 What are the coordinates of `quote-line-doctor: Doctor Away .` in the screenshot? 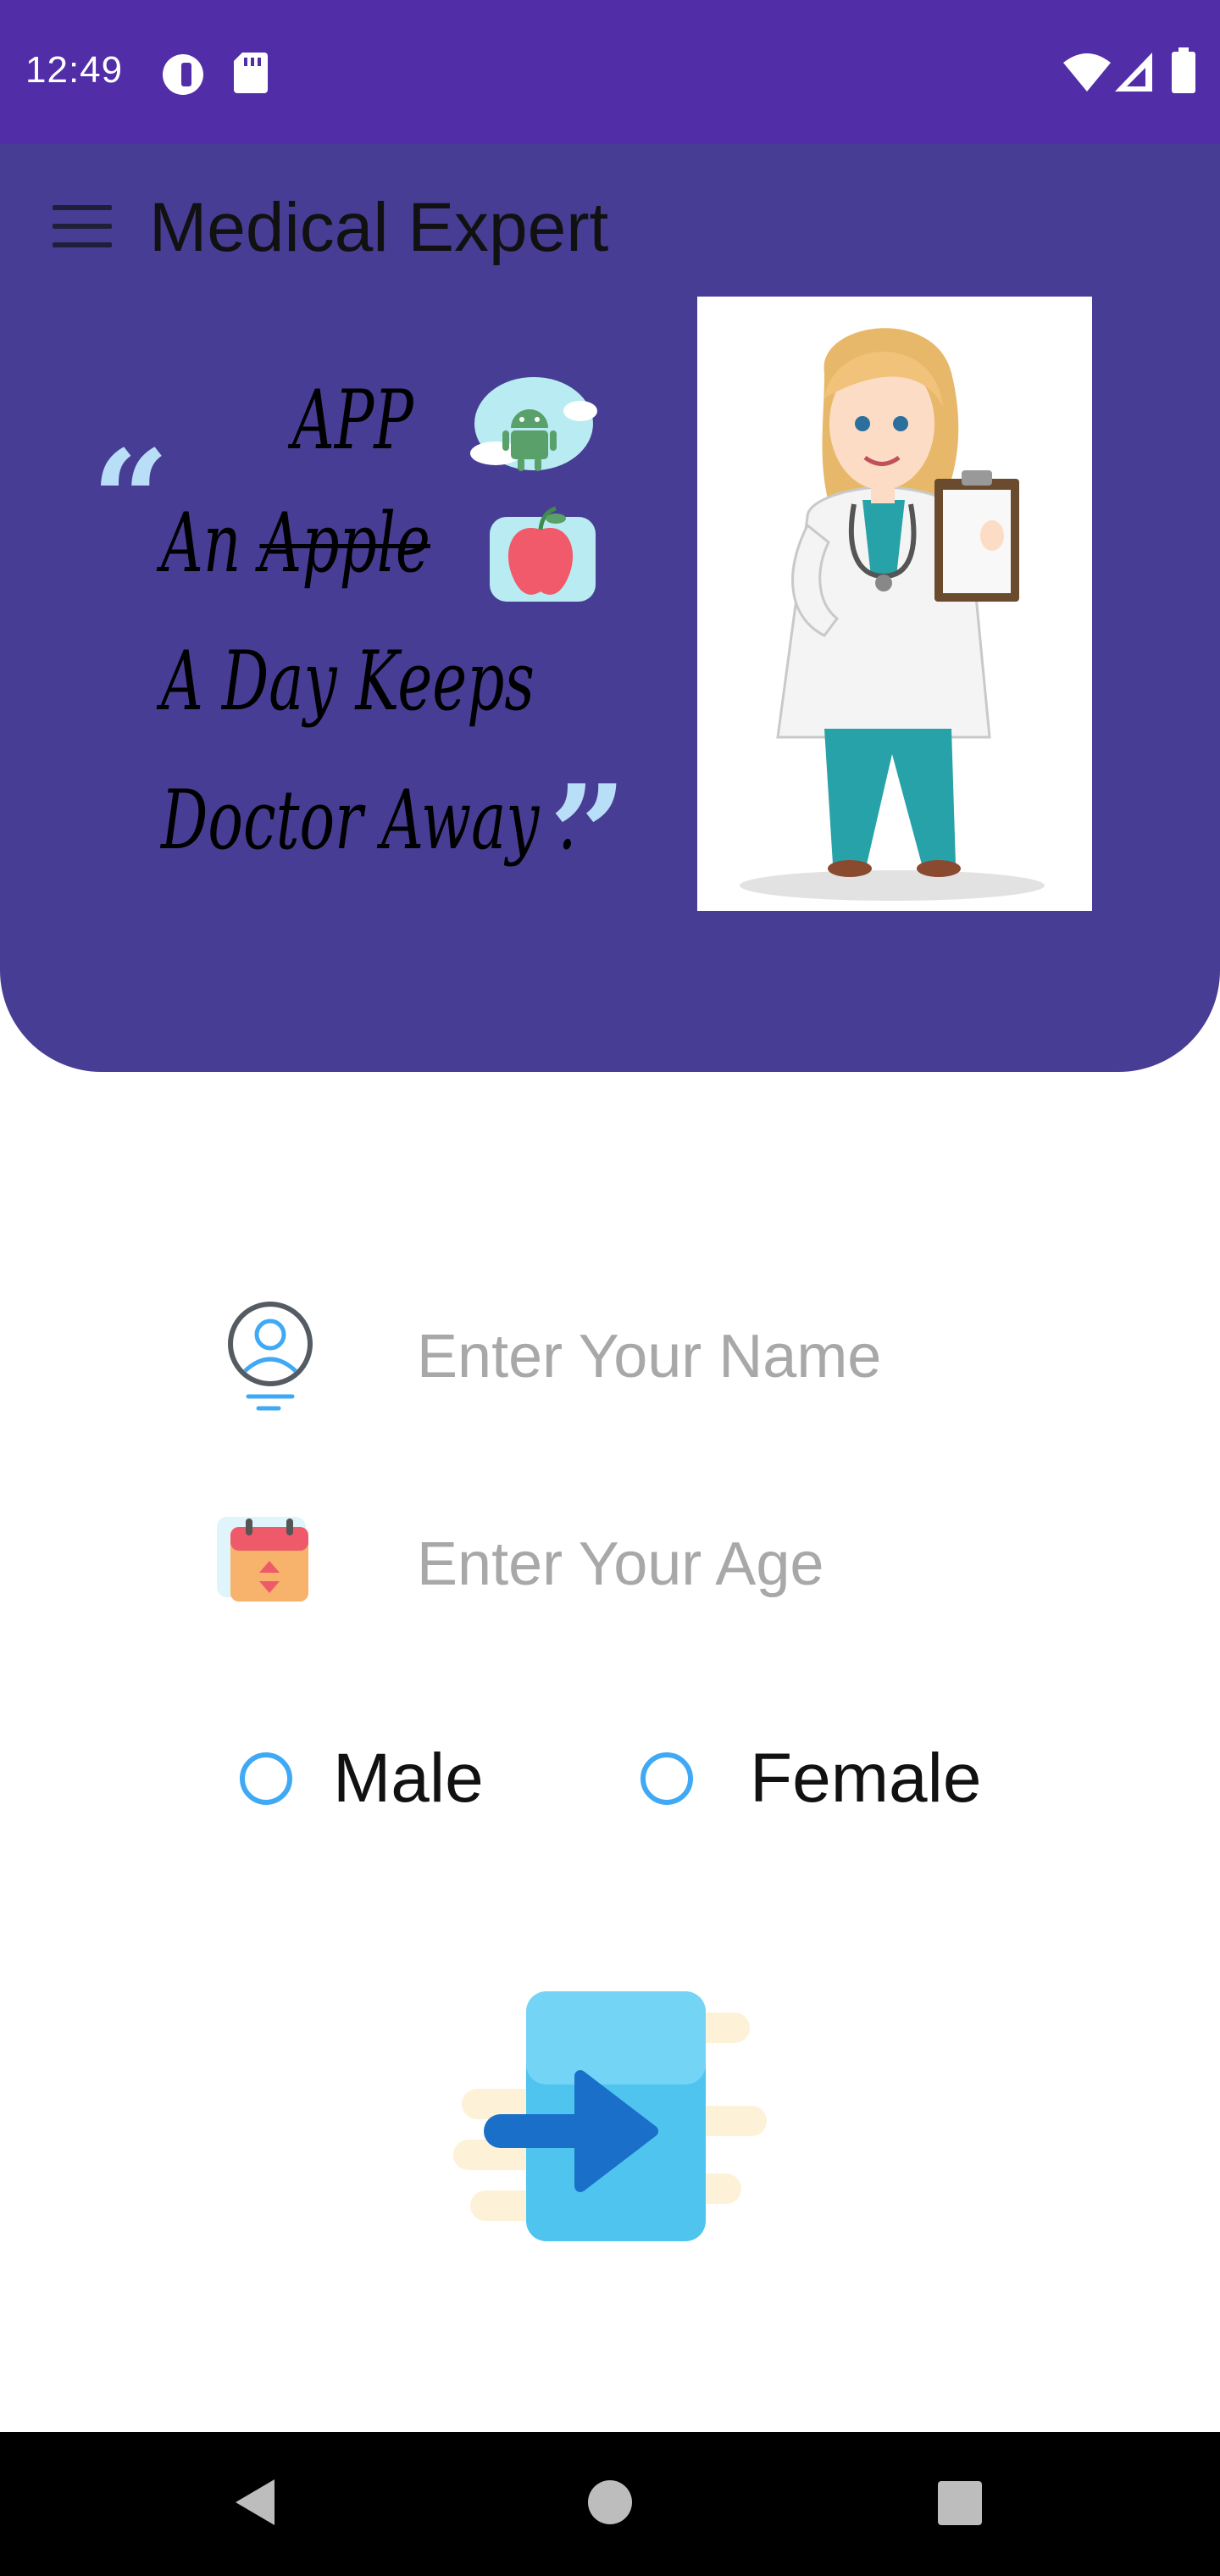 It's located at (369, 820).